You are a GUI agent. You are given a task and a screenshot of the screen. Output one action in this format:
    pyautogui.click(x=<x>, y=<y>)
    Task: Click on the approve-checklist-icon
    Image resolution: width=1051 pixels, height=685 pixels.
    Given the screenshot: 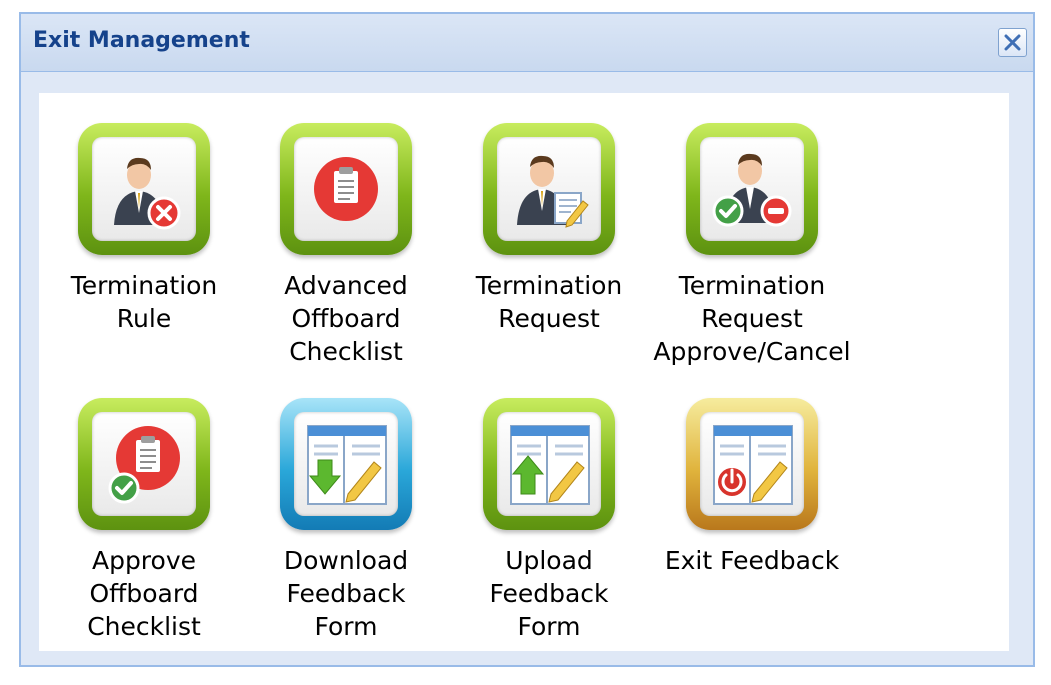 What is the action you would take?
    pyautogui.click(x=144, y=465)
    